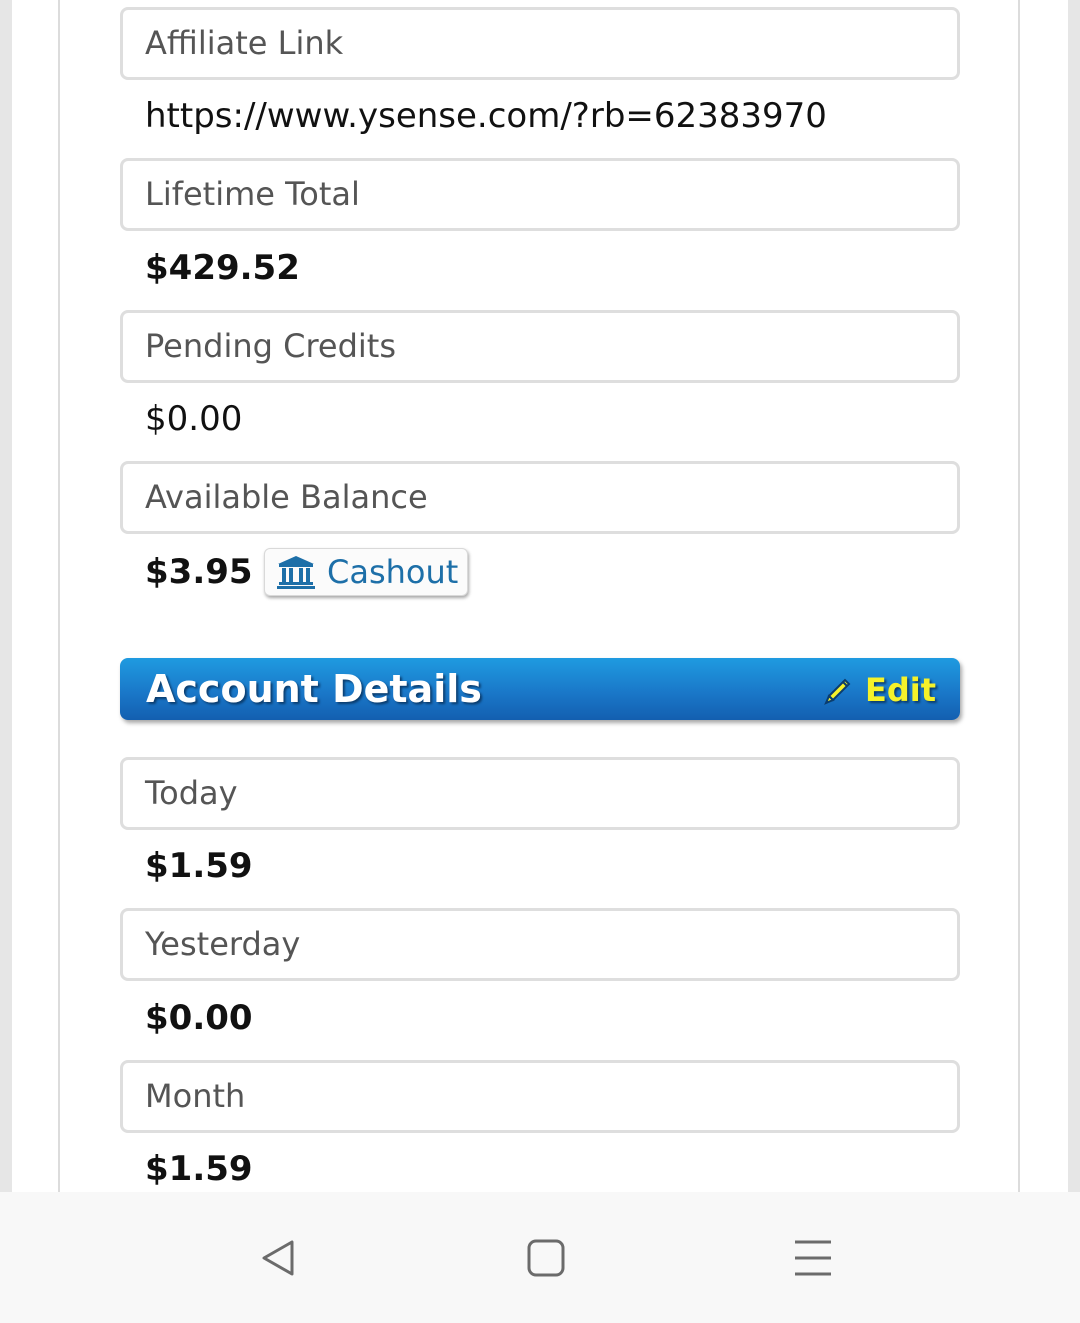 The width and height of the screenshot is (1080, 1323). I want to click on today-value: $1.59, so click(199, 866).